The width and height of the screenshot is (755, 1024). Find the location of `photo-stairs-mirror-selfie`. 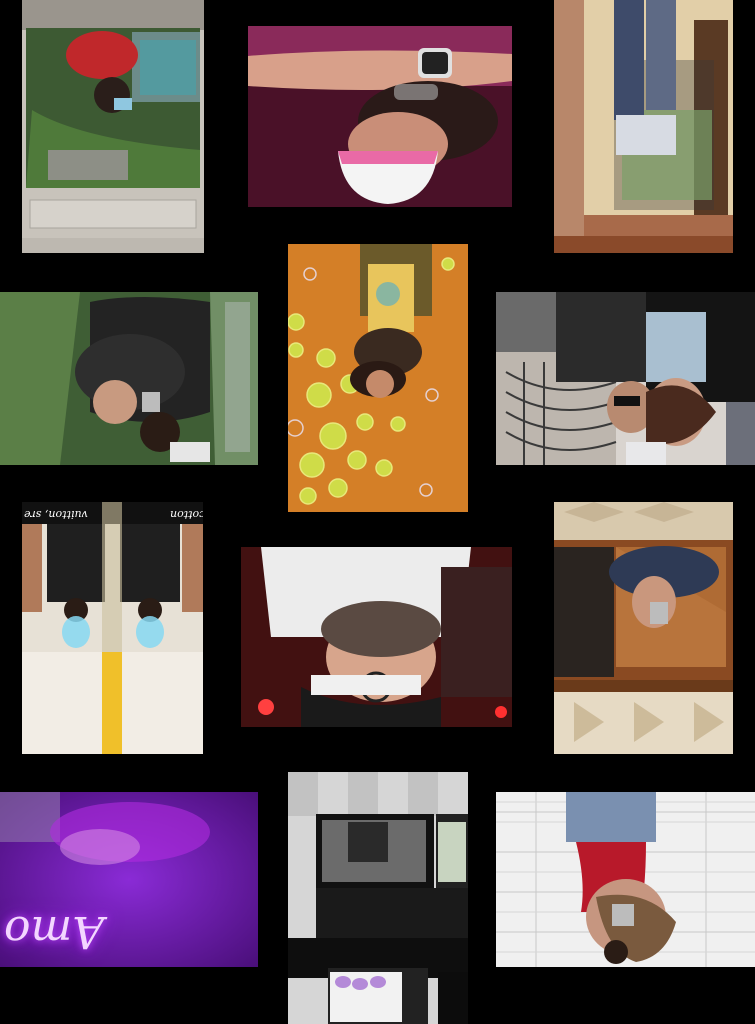

photo-stairs-mirror-selfie is located at coordinates (643, 126).